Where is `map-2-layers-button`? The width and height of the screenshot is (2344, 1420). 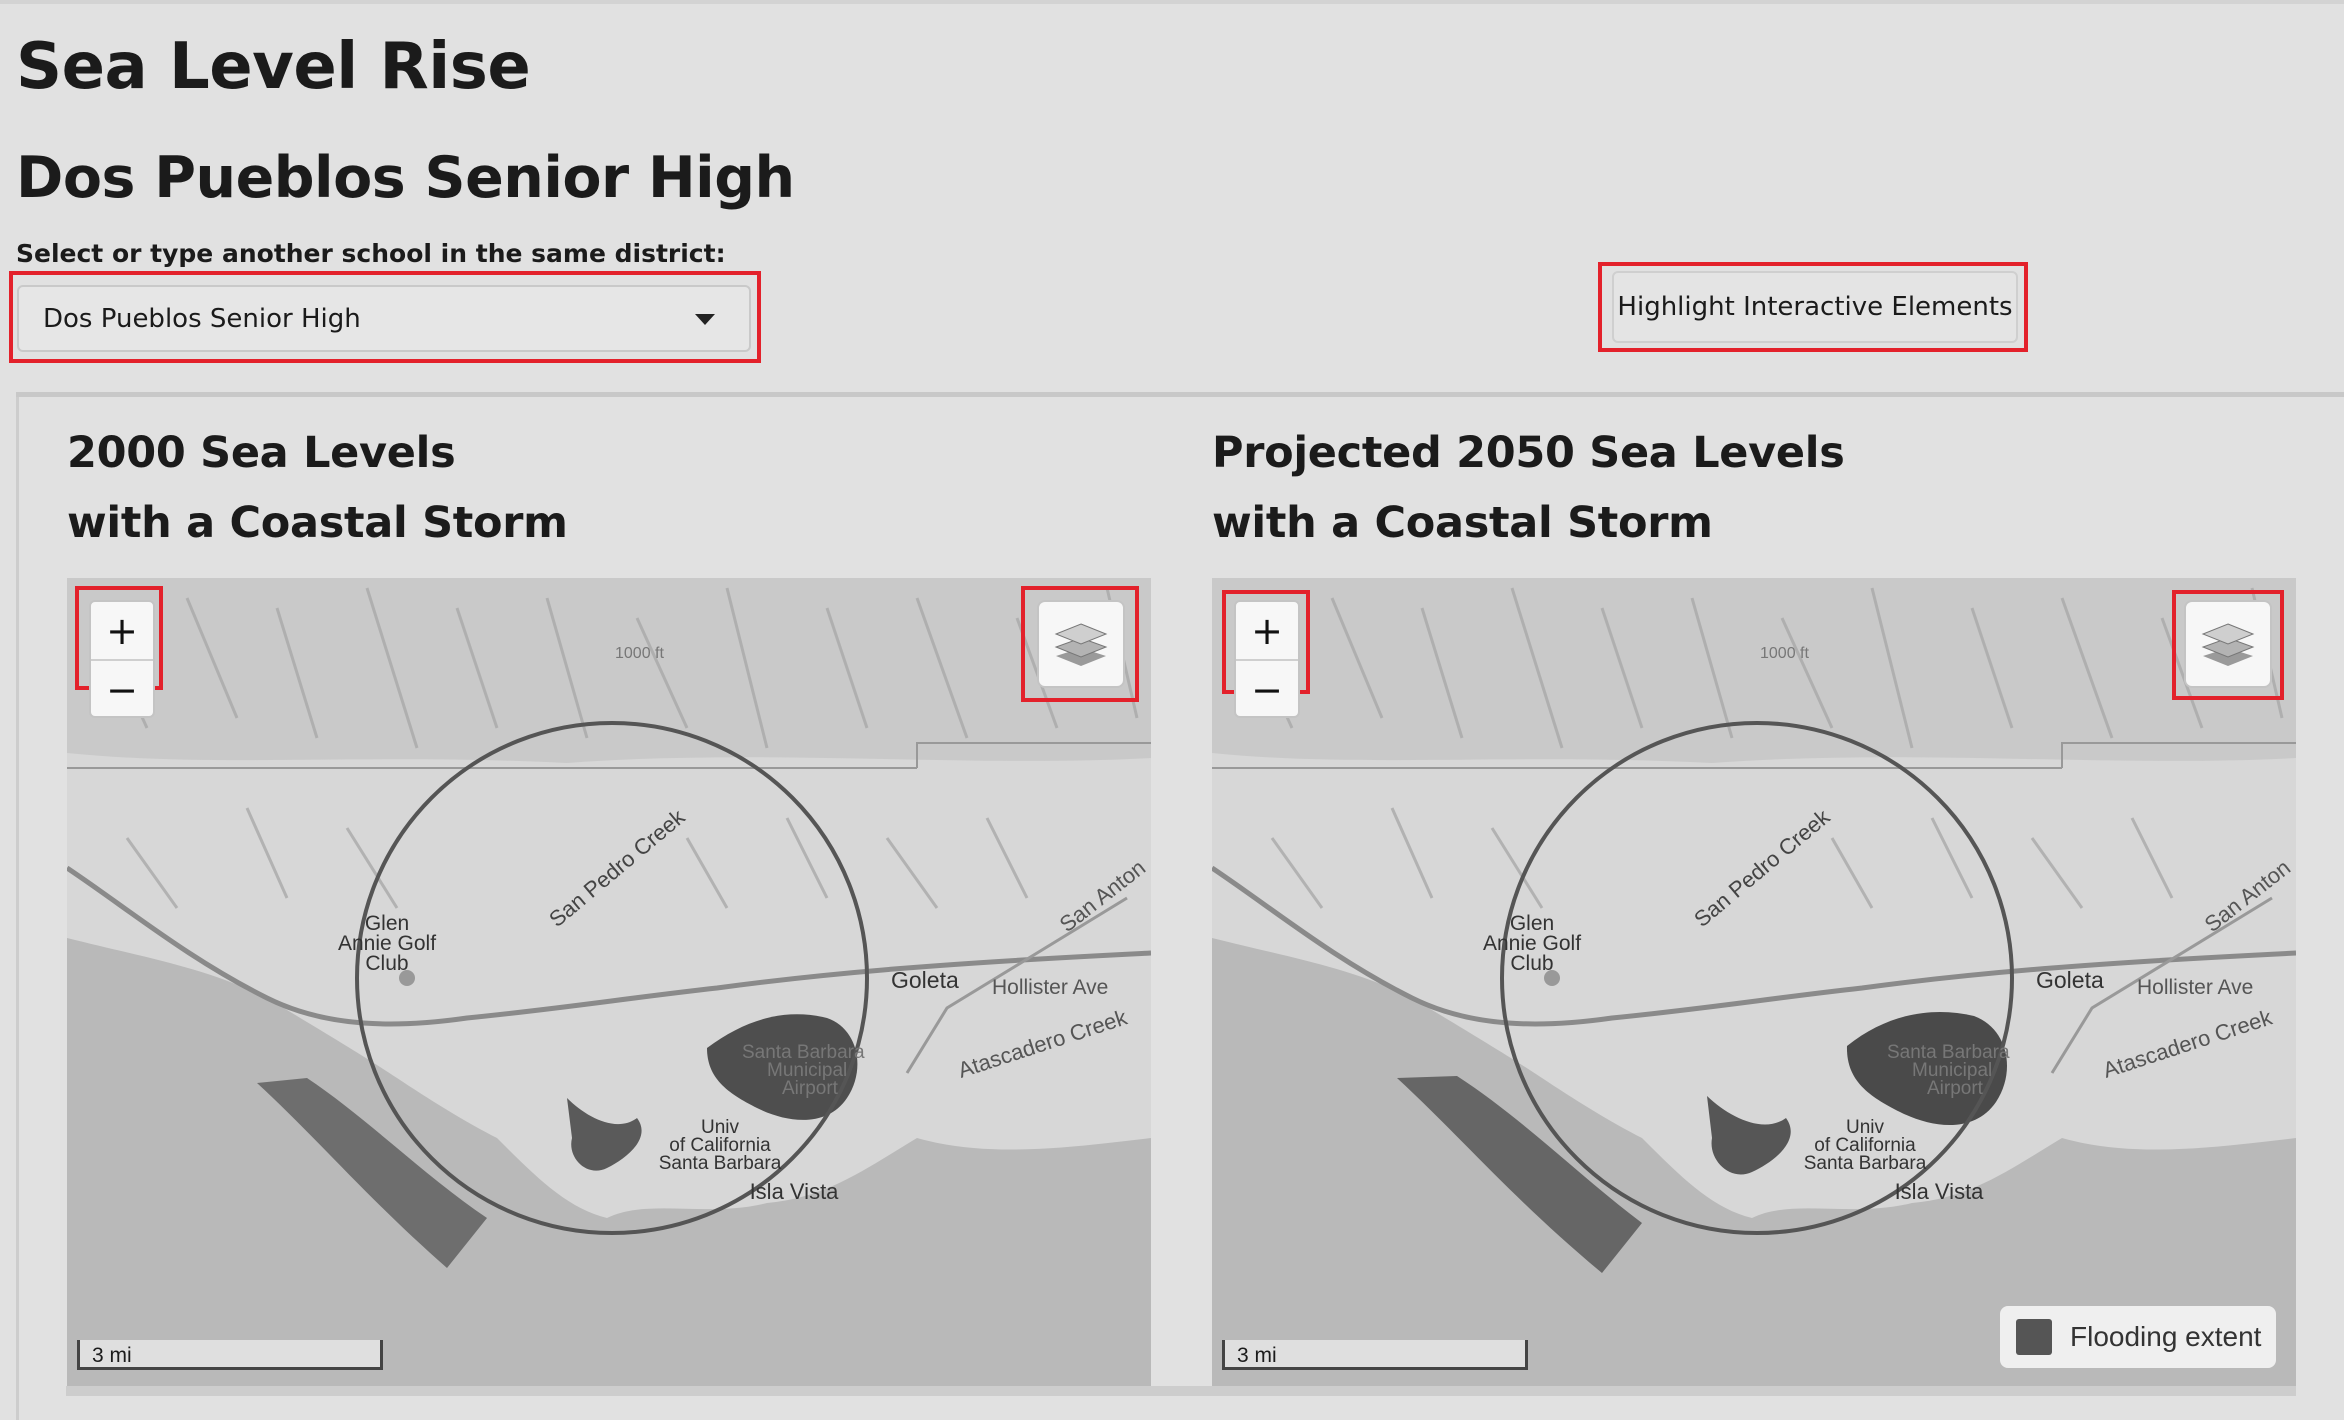
map-2-layers-button is located at coordinates (2228, 644).